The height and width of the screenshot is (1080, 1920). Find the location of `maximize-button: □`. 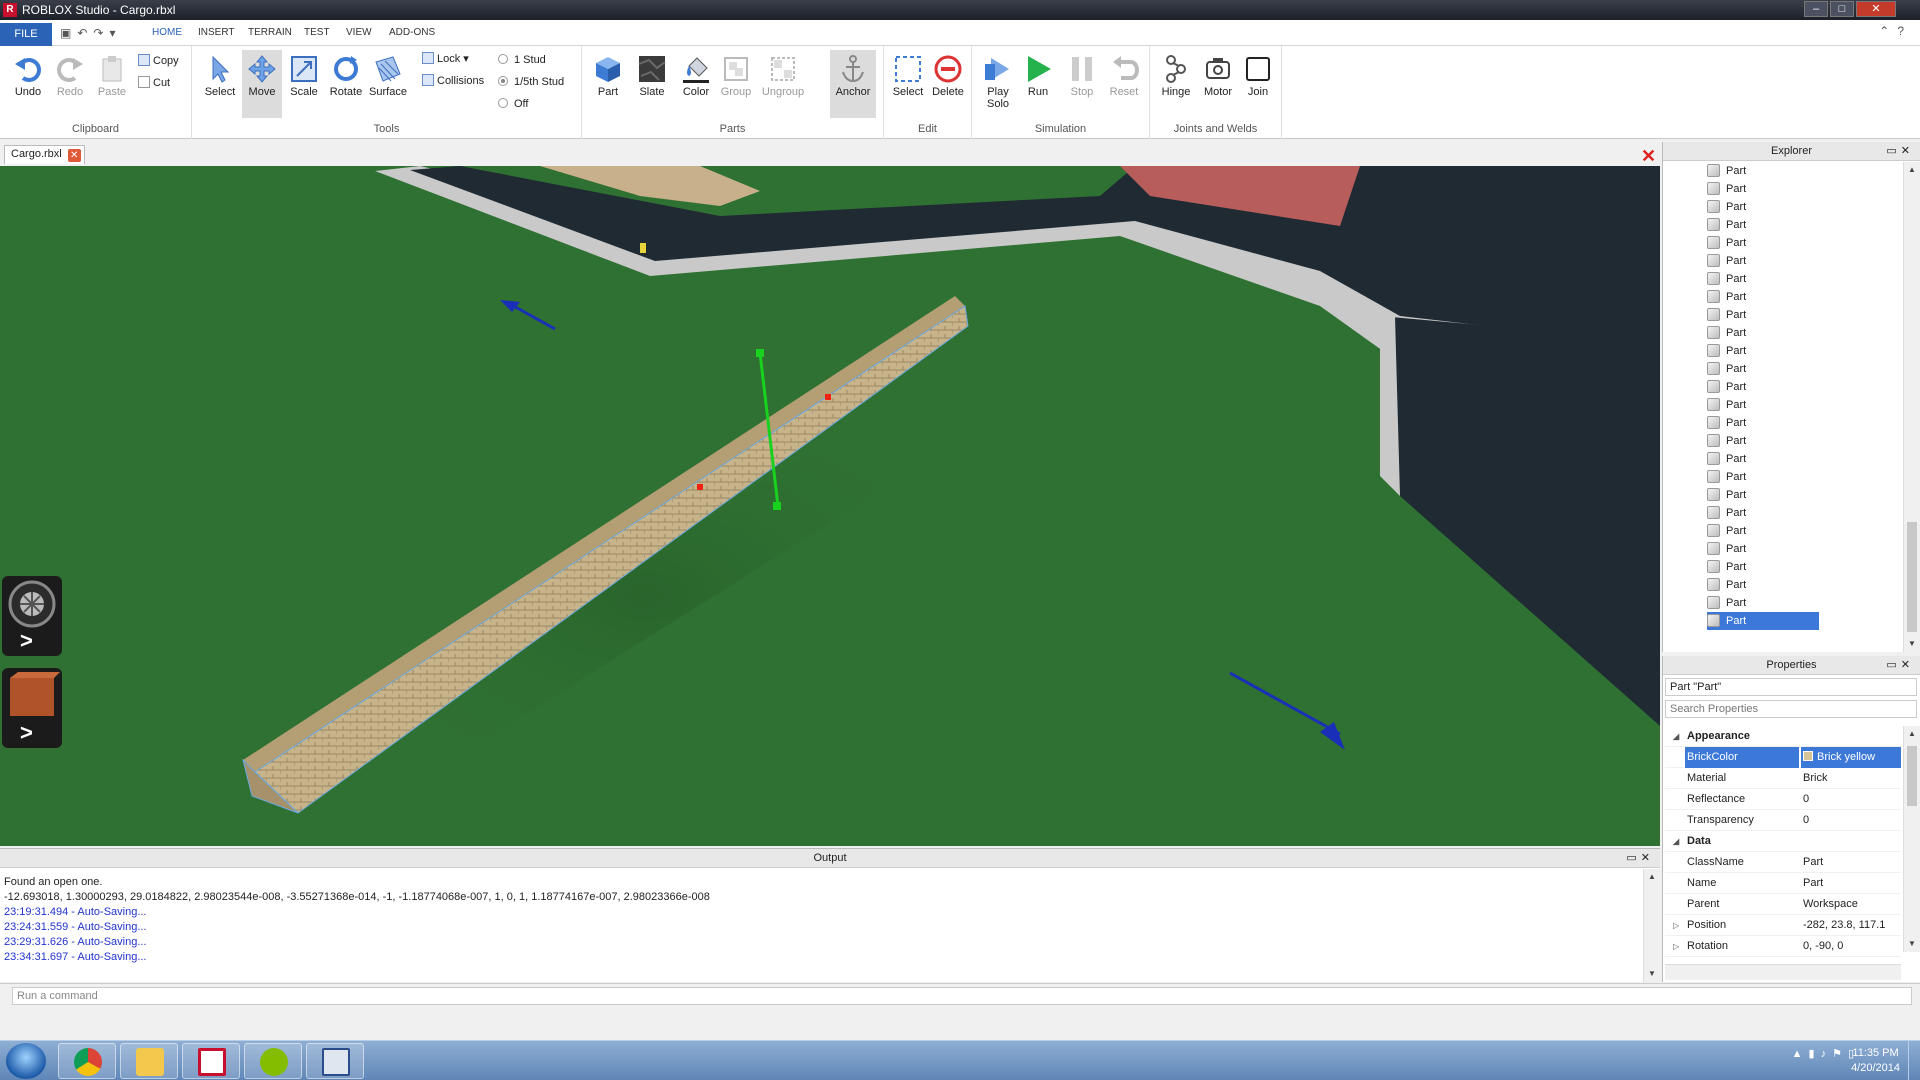

maximize-button: □ is located at coordinates (1842, 9).